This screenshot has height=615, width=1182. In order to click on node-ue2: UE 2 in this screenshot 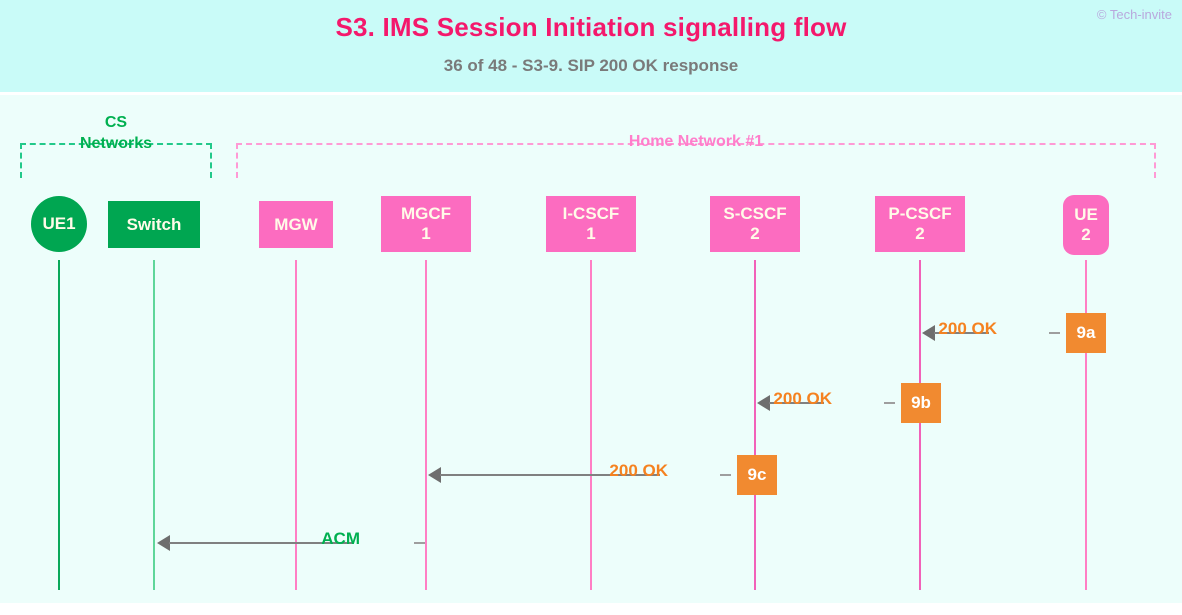, I will do `click(1086, 225)`.